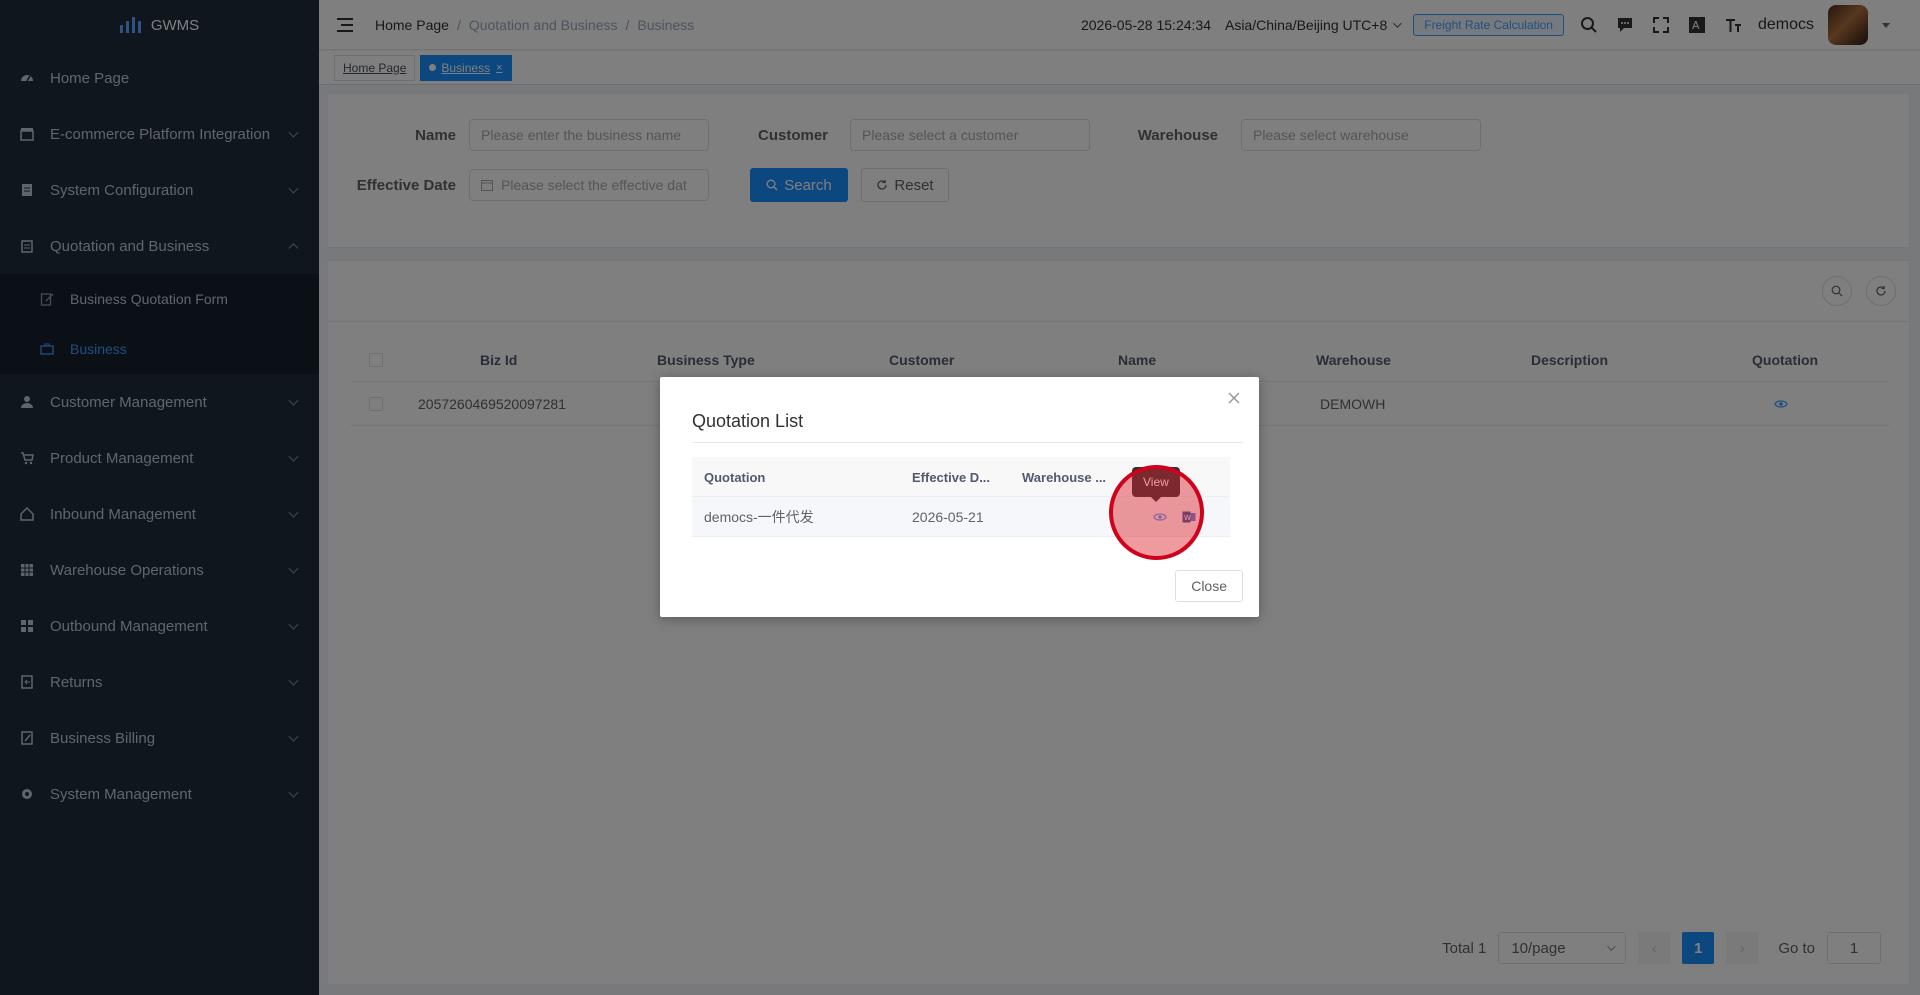  What do you see at coordinates (1156, 484) in the screenshot?
I see `view-tooltip: View` at bounding box center [1156, 484].